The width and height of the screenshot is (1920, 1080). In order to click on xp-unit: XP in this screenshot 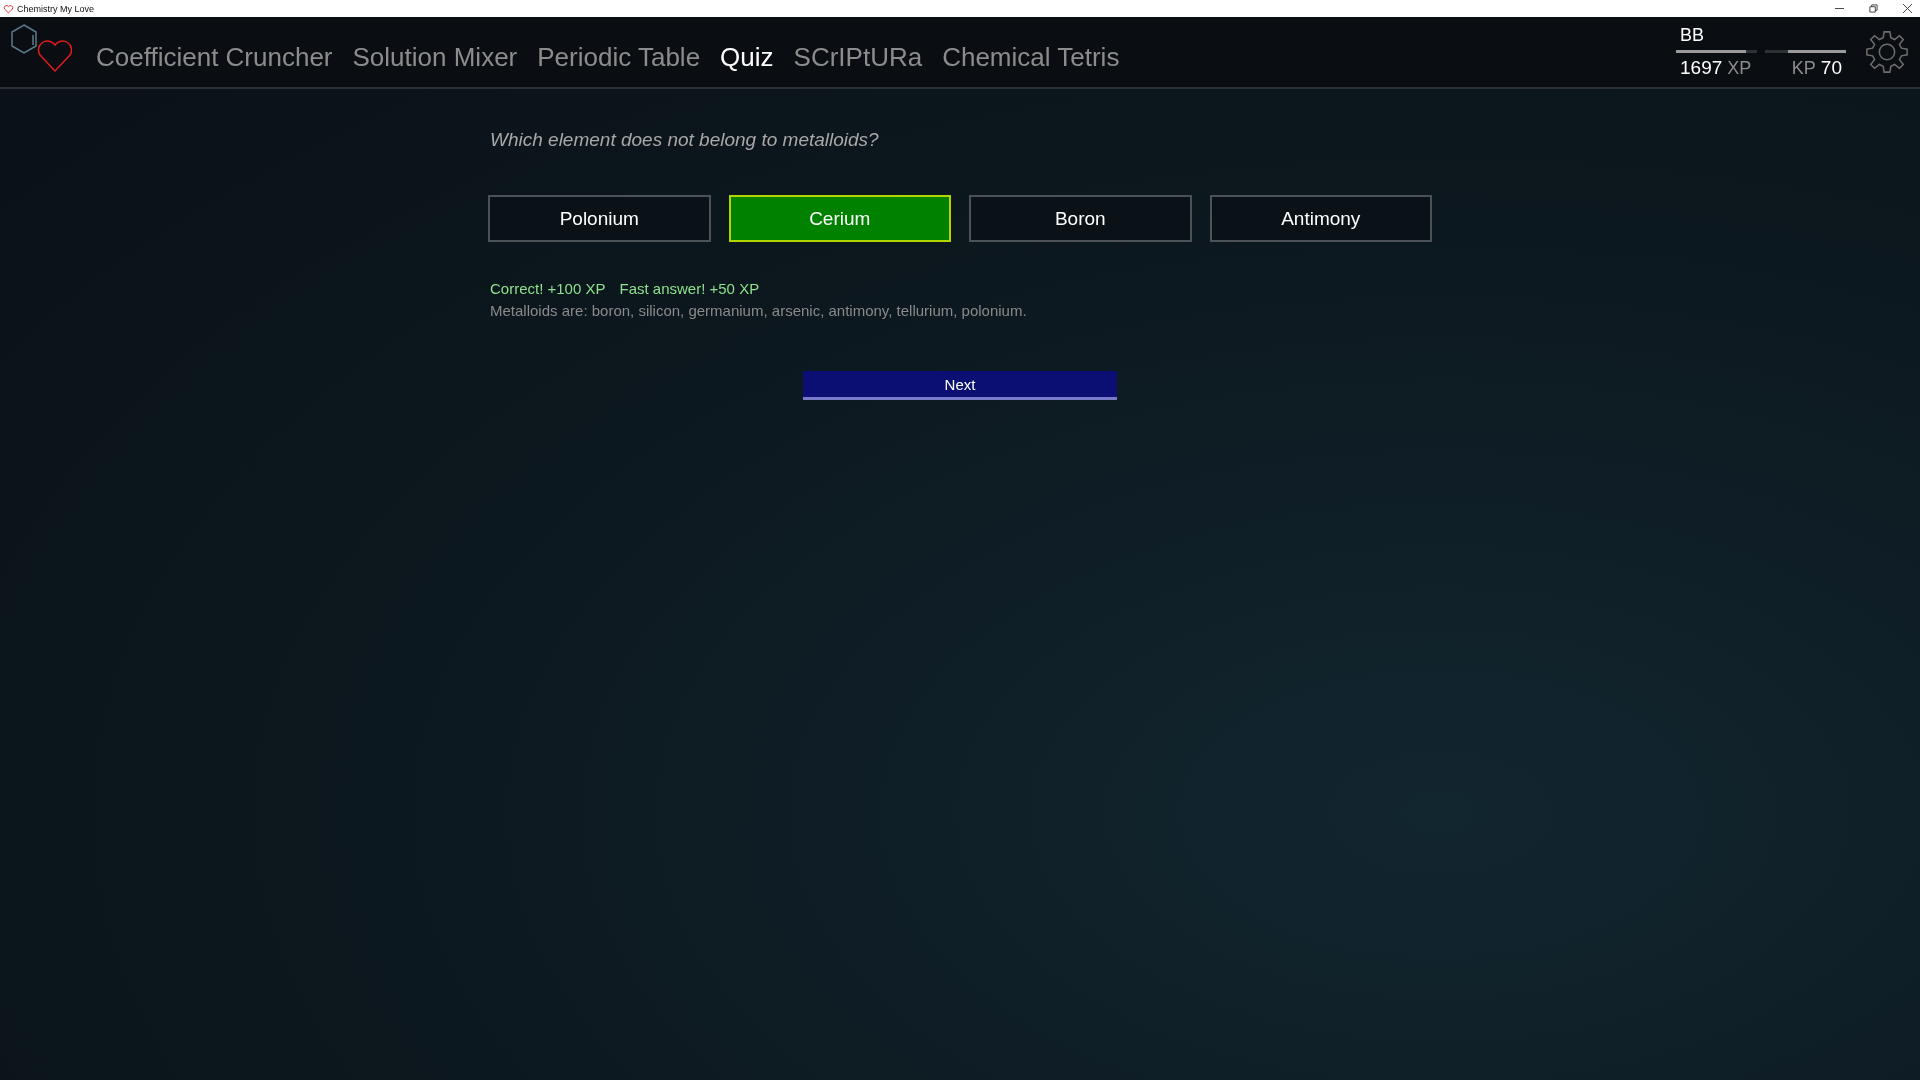, I will do `click(1739, 68)`.